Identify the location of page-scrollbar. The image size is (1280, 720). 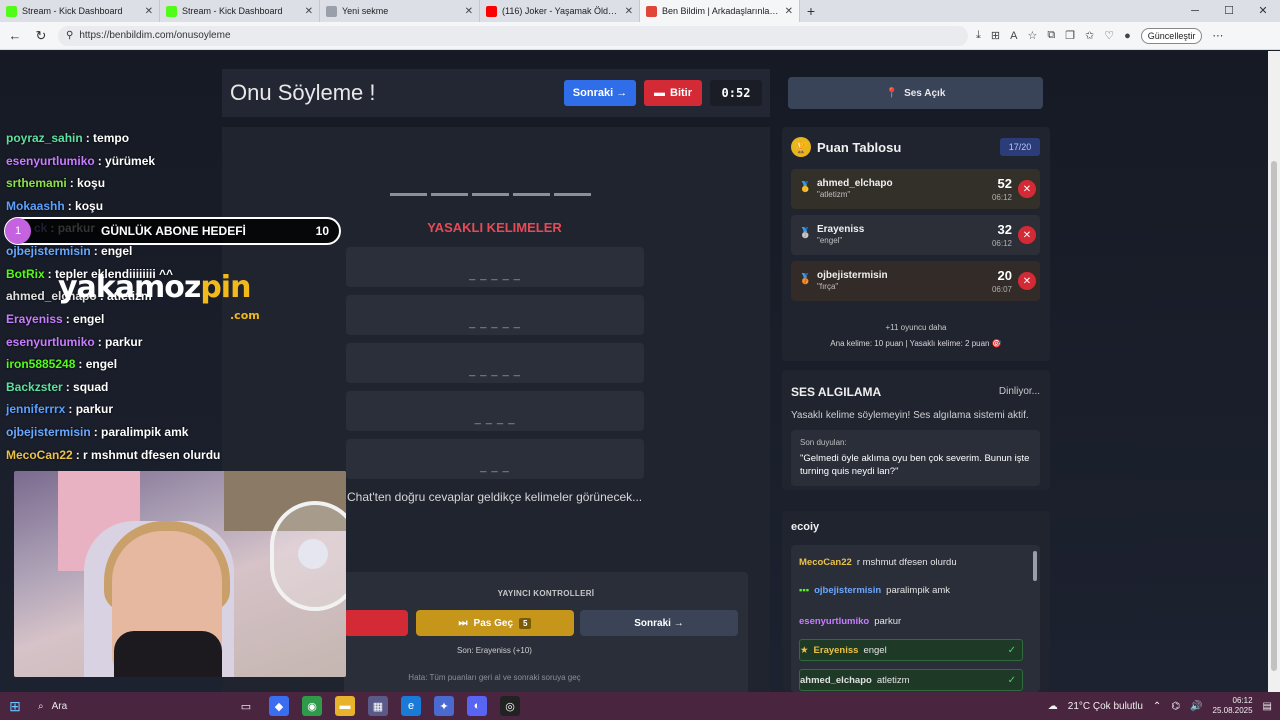
(1274, 371).